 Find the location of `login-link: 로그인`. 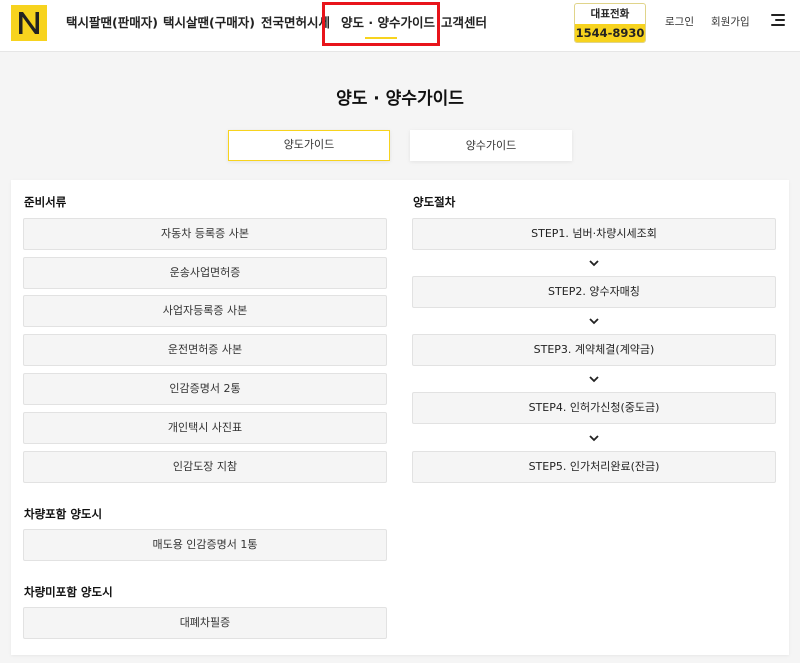

login-link: 로그인 is located at coordinates (679, 21).